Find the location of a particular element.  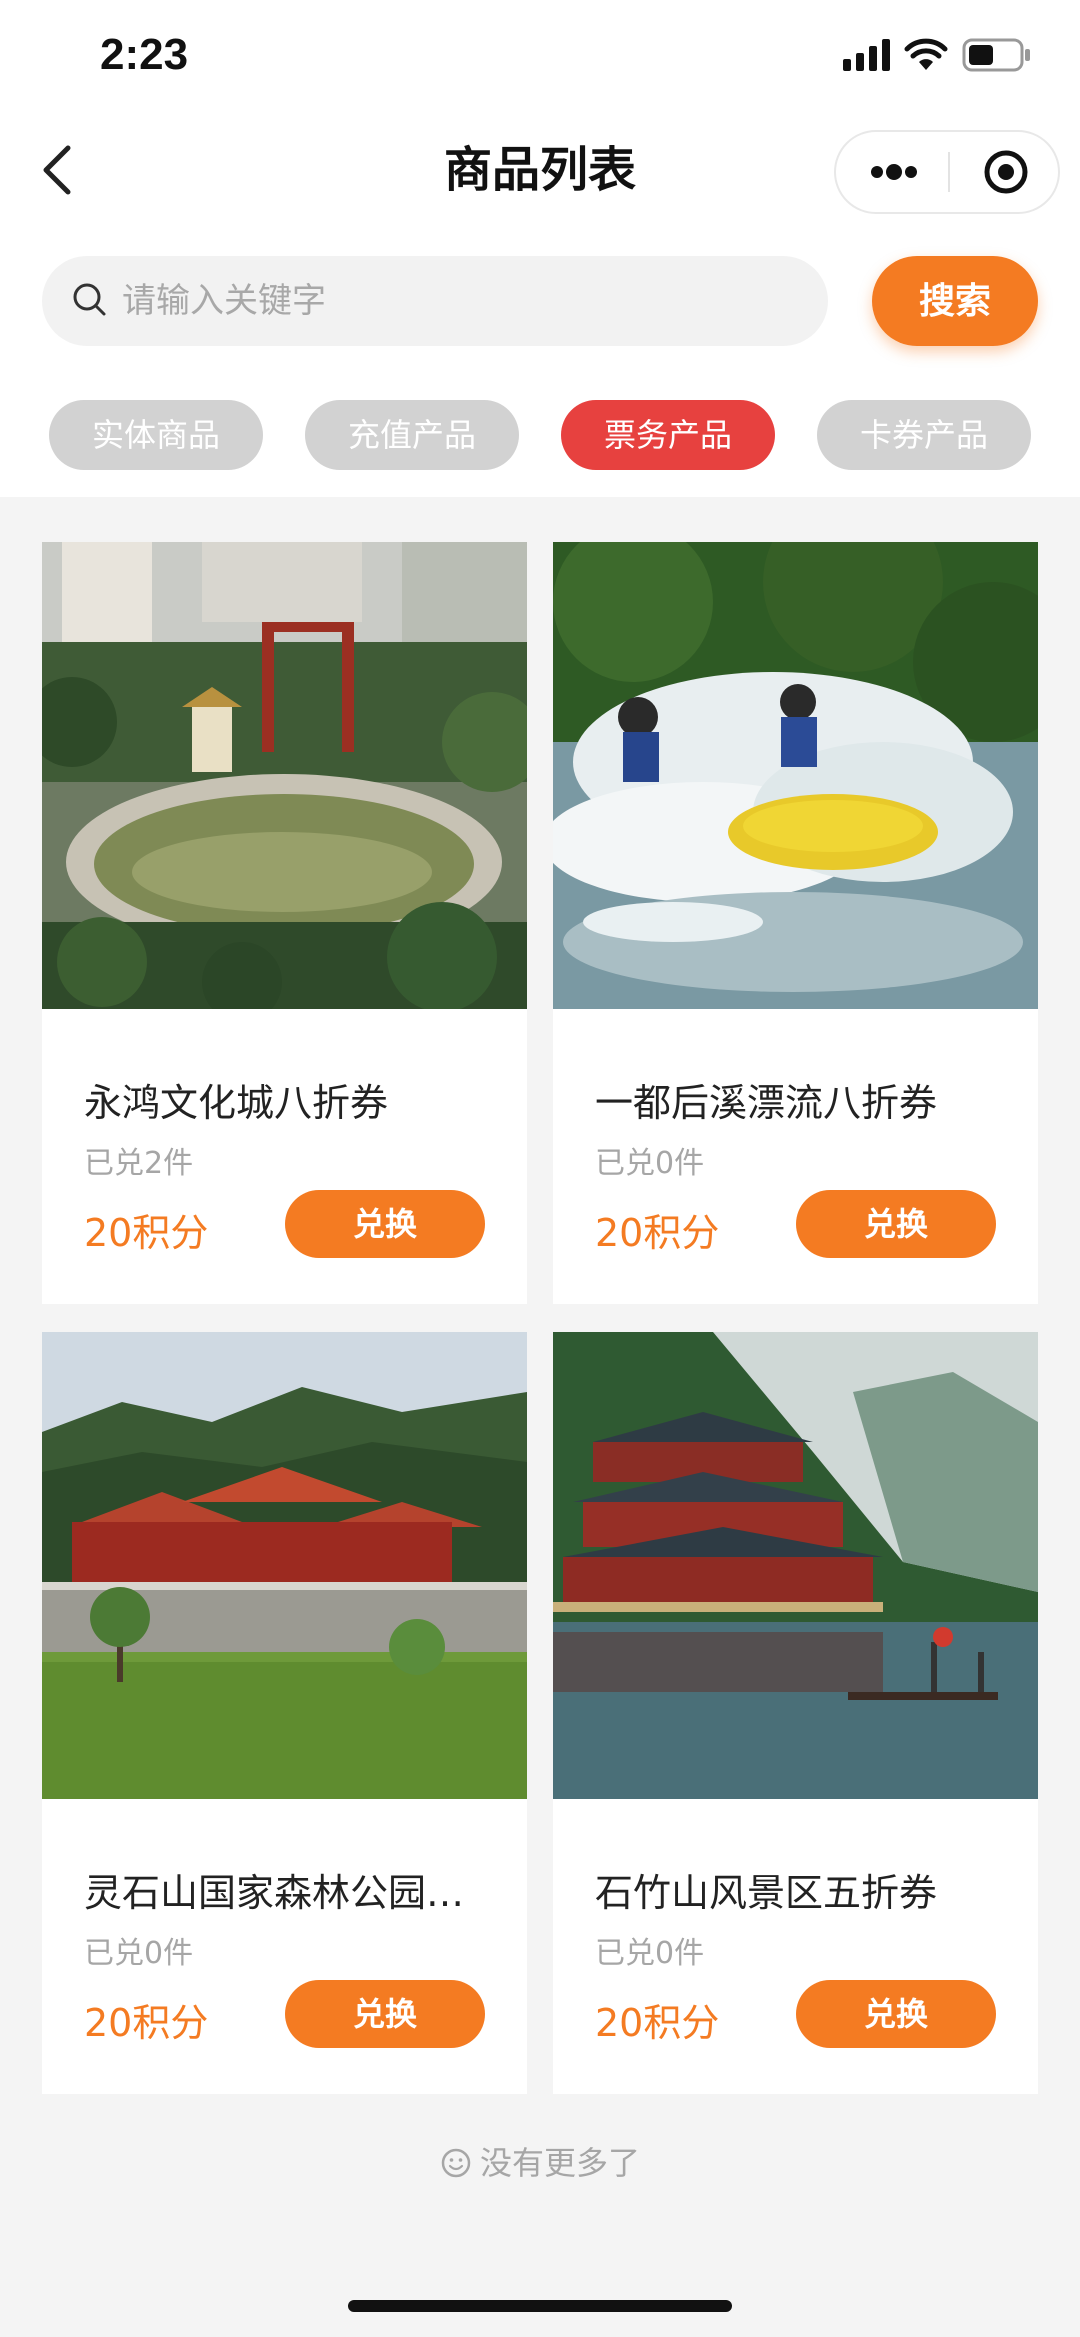

product-card: 永鸿文化城八折券 已兑2件 20积分 兑换 is located at coordinates (284, 923).